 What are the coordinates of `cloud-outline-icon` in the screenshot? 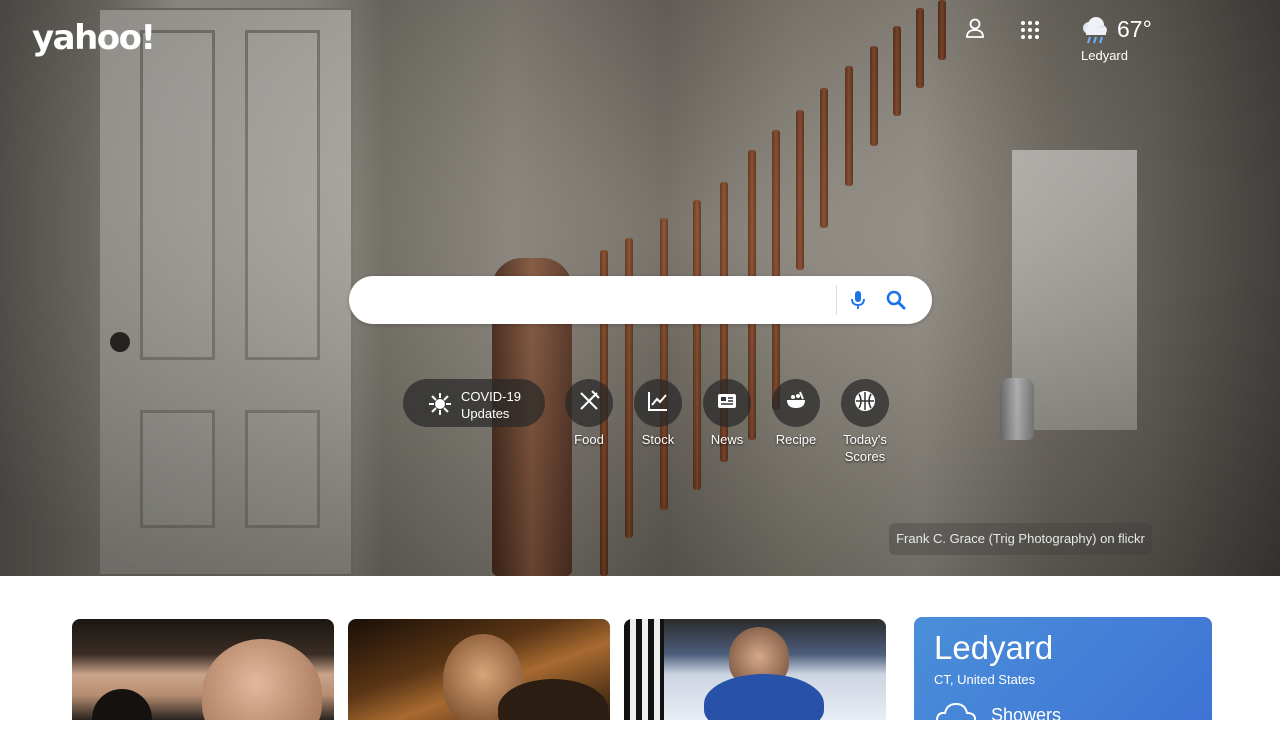 It's located at (956, 716).